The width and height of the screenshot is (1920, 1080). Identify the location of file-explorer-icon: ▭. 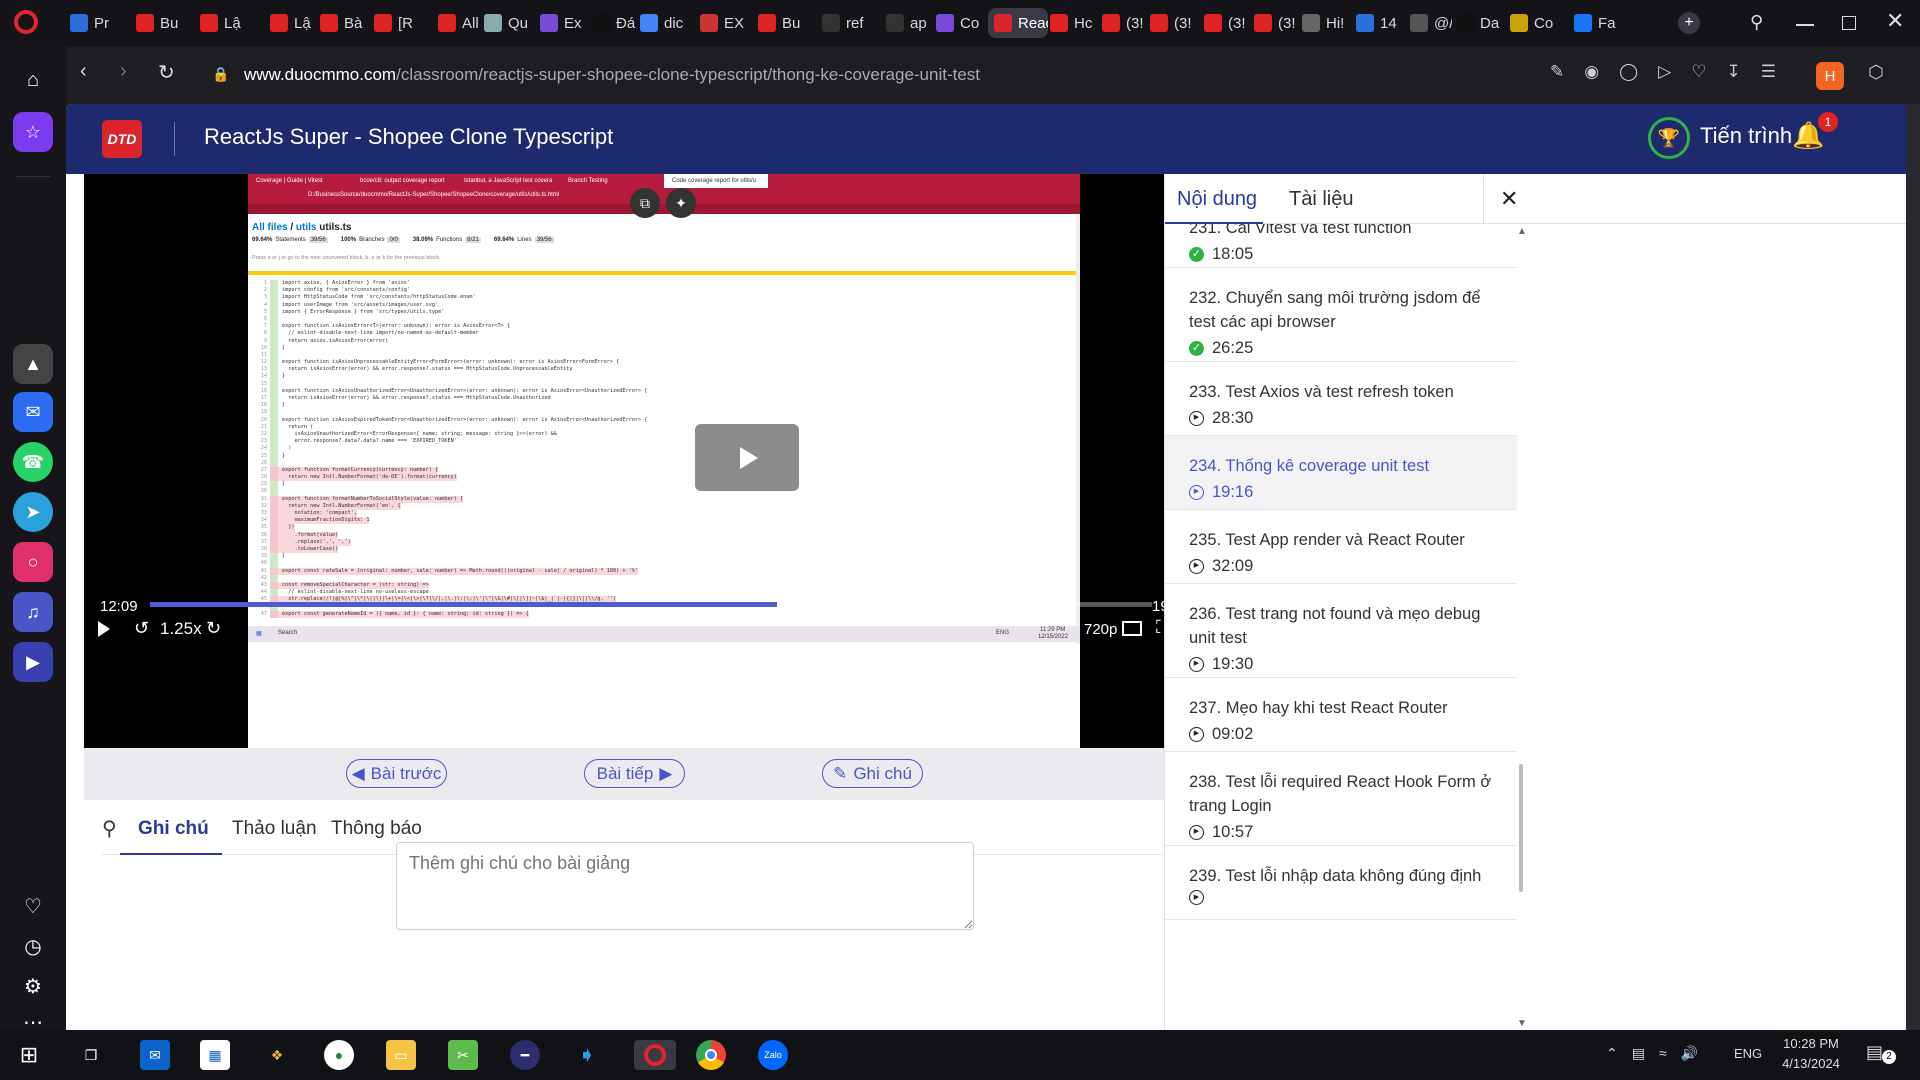
(401, 1055).